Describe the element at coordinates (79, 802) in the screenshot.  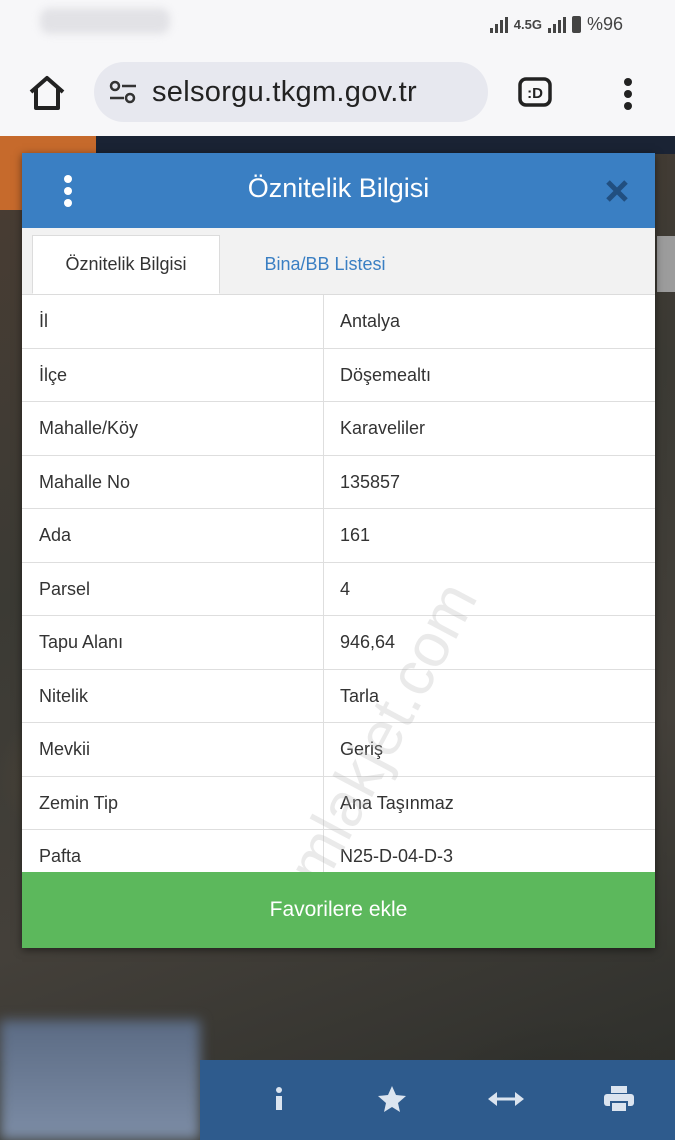
I see `row-key: Zemin Tip` at that location.